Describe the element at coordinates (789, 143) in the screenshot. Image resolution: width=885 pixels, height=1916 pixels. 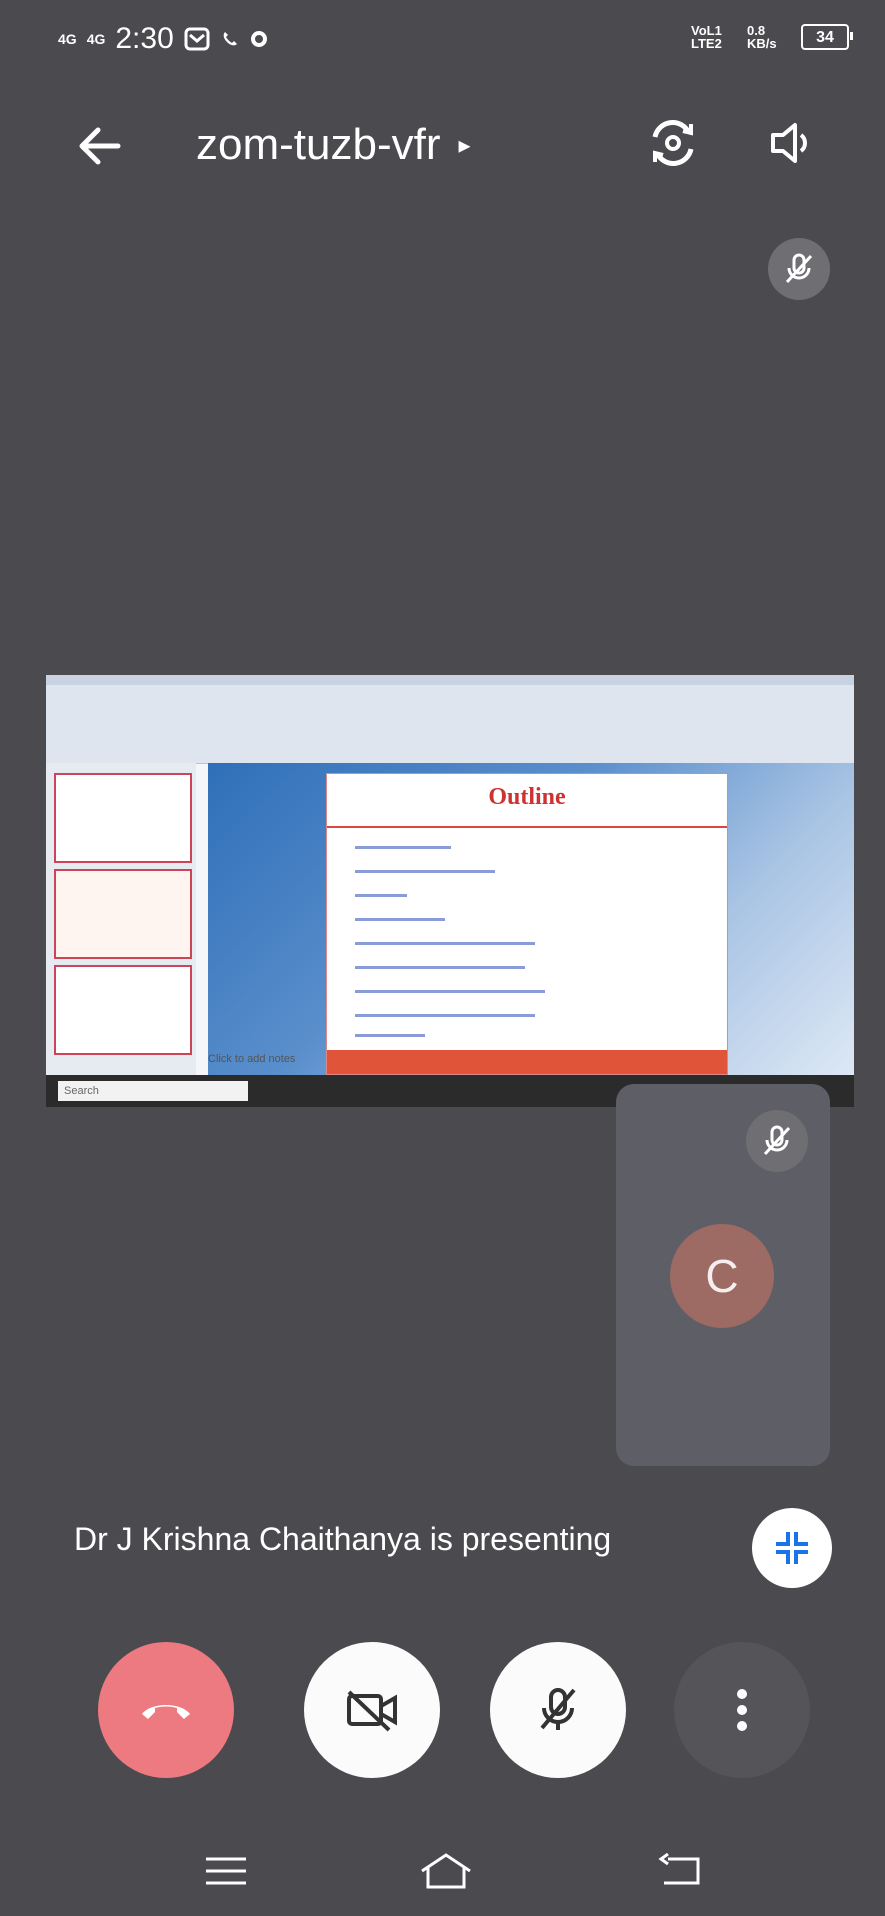
I see `speaker-icon` at that location.